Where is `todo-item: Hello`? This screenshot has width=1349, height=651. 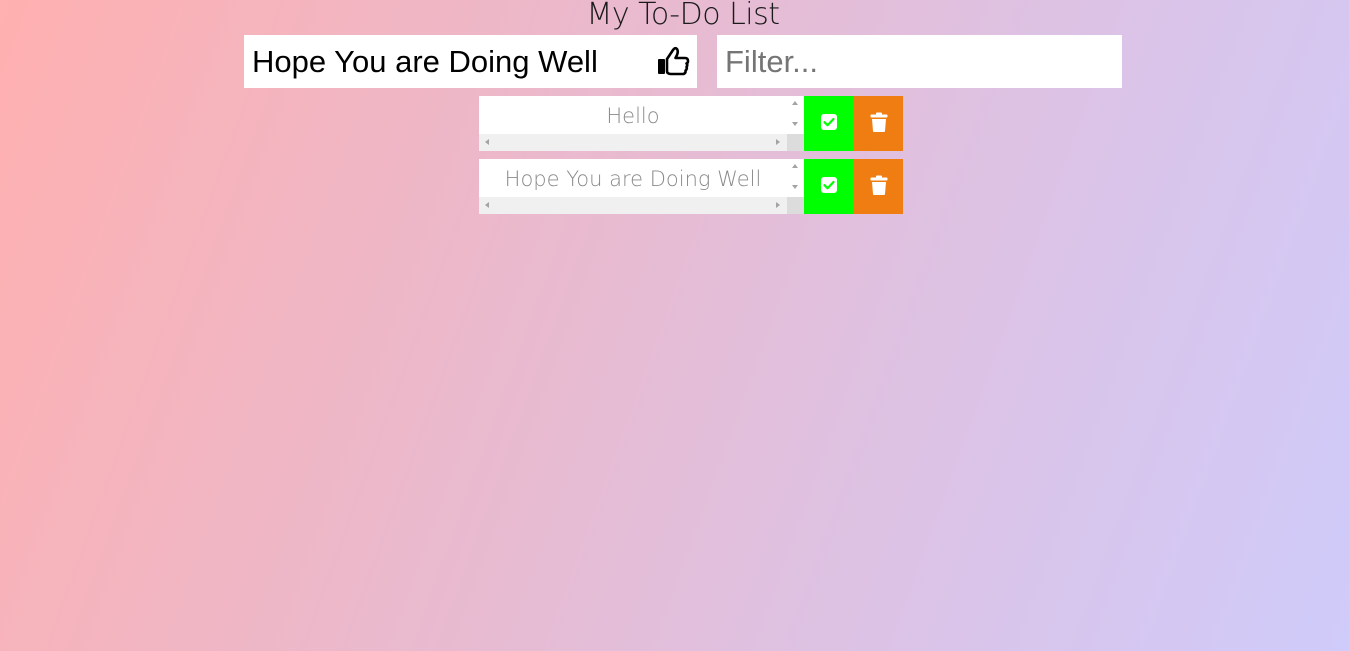
todo-item: Hello is located at coordinates (691, 123).